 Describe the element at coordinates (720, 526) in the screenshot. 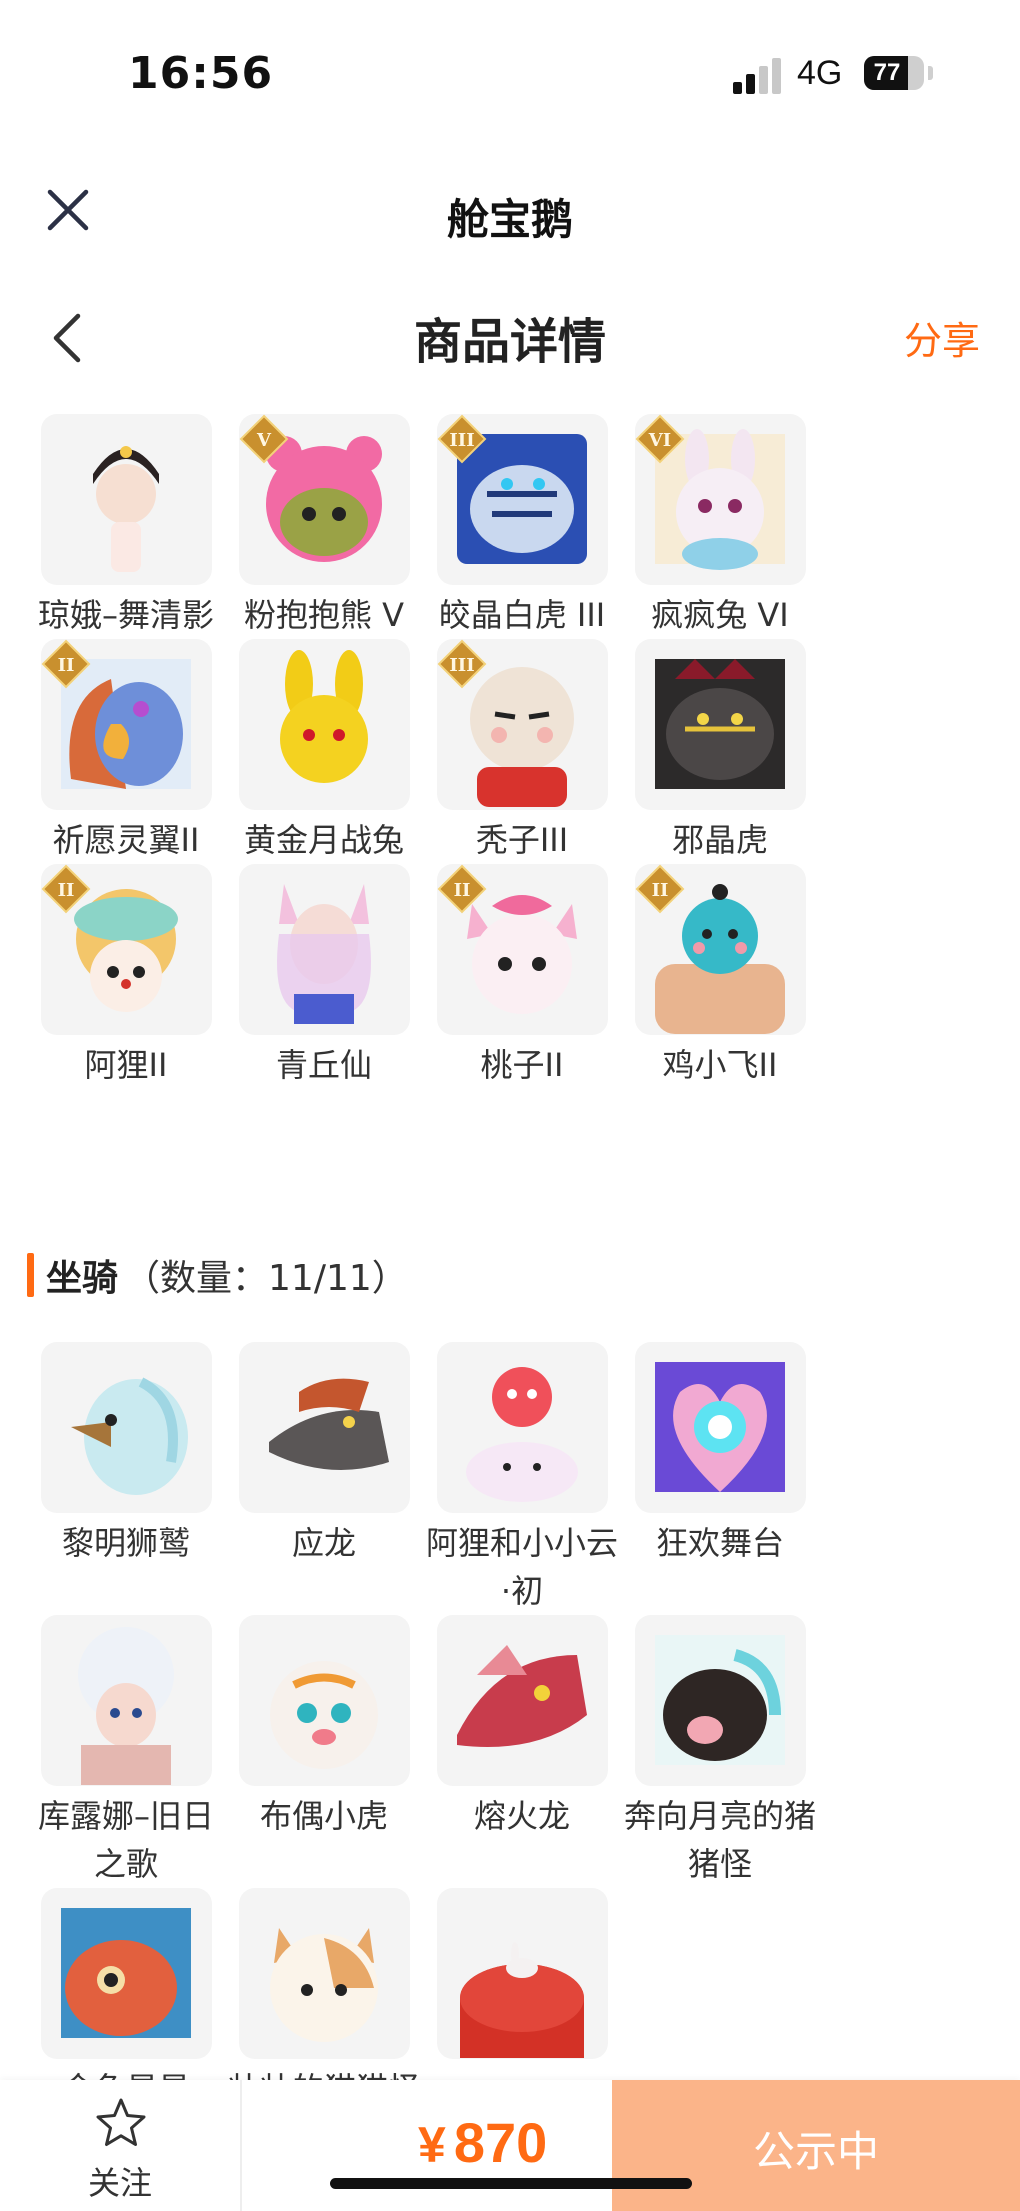

I see `skin-item: VI 疯疯兔 VI` at that location.